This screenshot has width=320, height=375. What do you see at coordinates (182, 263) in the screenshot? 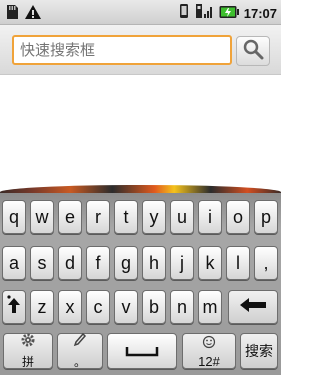
I see `key-j: j` at bounding box center [182, 263].